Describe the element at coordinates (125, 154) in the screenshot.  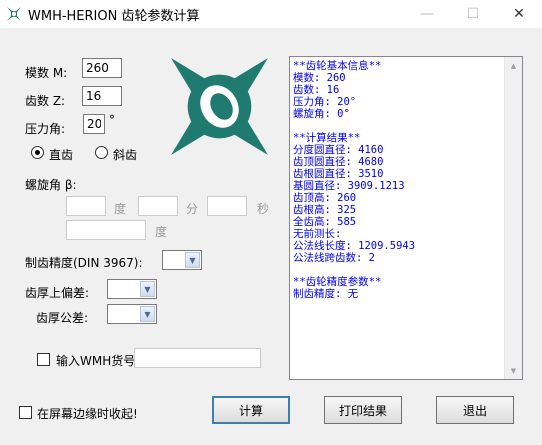
I see `helical-gear-label: 斜齿` at that location.